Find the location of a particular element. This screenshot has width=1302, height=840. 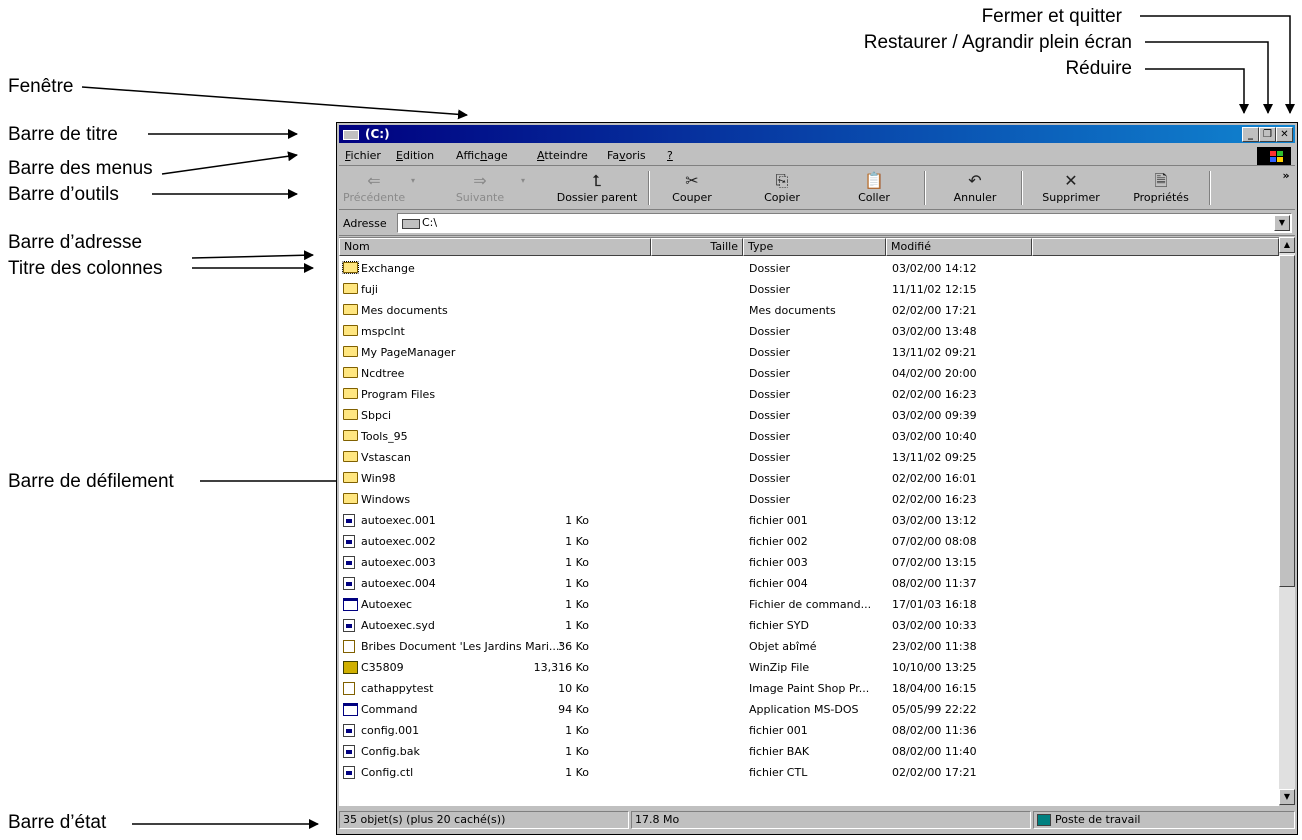

copy-button: ⎘ Copier is located at coordinates (782, 188).